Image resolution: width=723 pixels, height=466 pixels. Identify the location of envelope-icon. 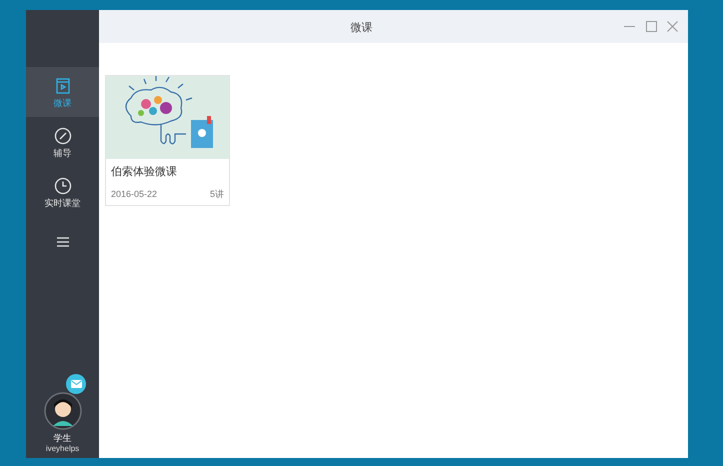
(76, 384).